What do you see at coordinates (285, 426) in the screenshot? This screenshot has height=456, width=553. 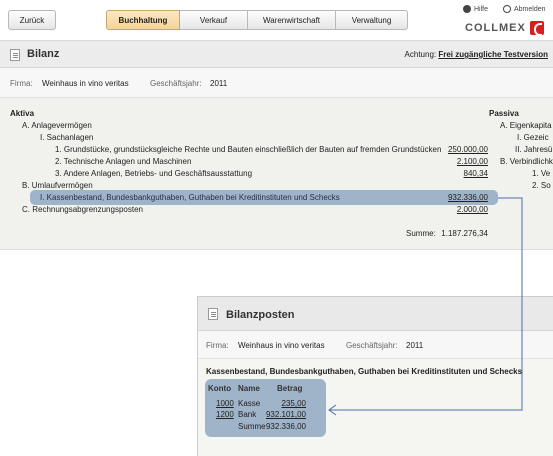 I see `popup-sum-value: 932.336,00` at bounding box center [285, 426].